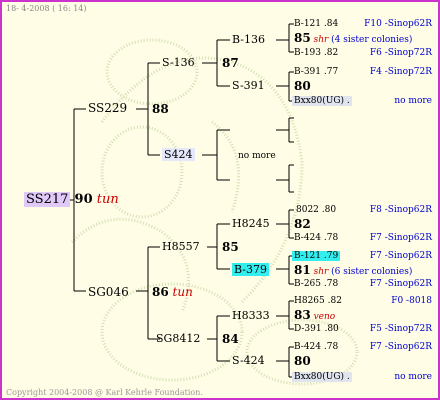  What do you see at coordinates (302, 224) in the screenshot?
I see `leaf-3-number: 82` at bounding box center [302, 224].